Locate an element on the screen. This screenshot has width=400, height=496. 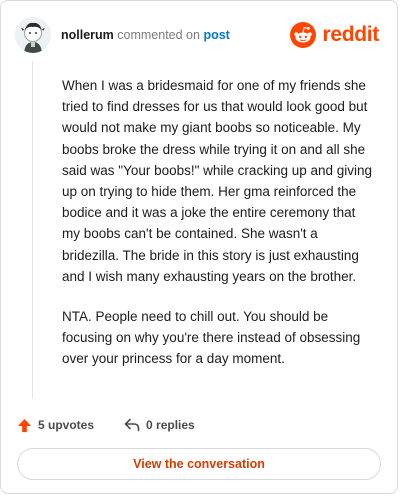
username-link: nollerum is located at coordinates (87, 35).